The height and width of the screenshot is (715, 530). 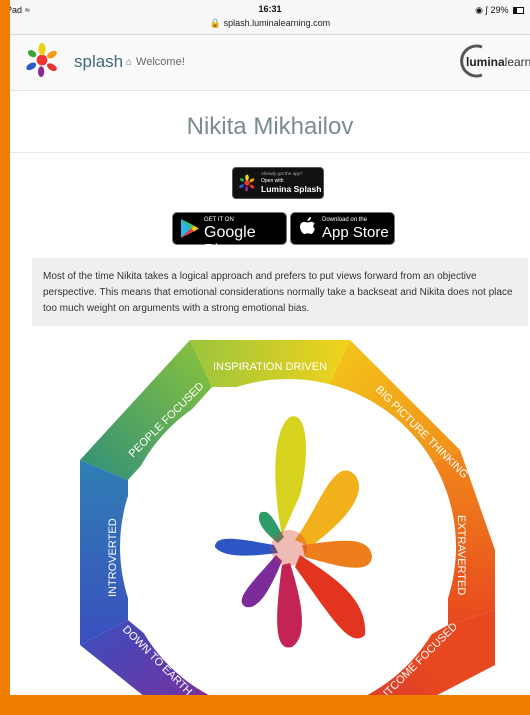 I want to click on status-right: ◉ ∫ 29%, so click(x=499, y=10).